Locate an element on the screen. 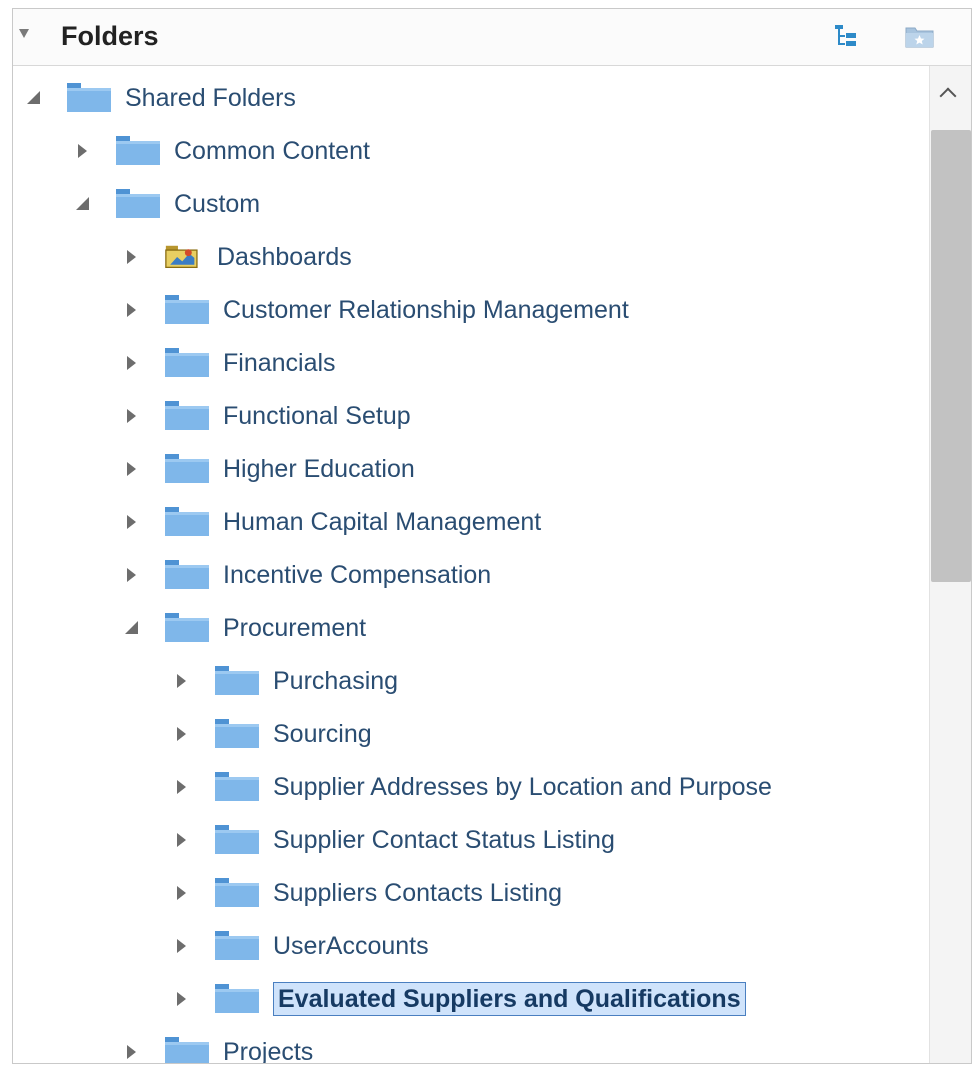  tree-node-user-accounts: UserAccounts is located at coordinates (300, 946).